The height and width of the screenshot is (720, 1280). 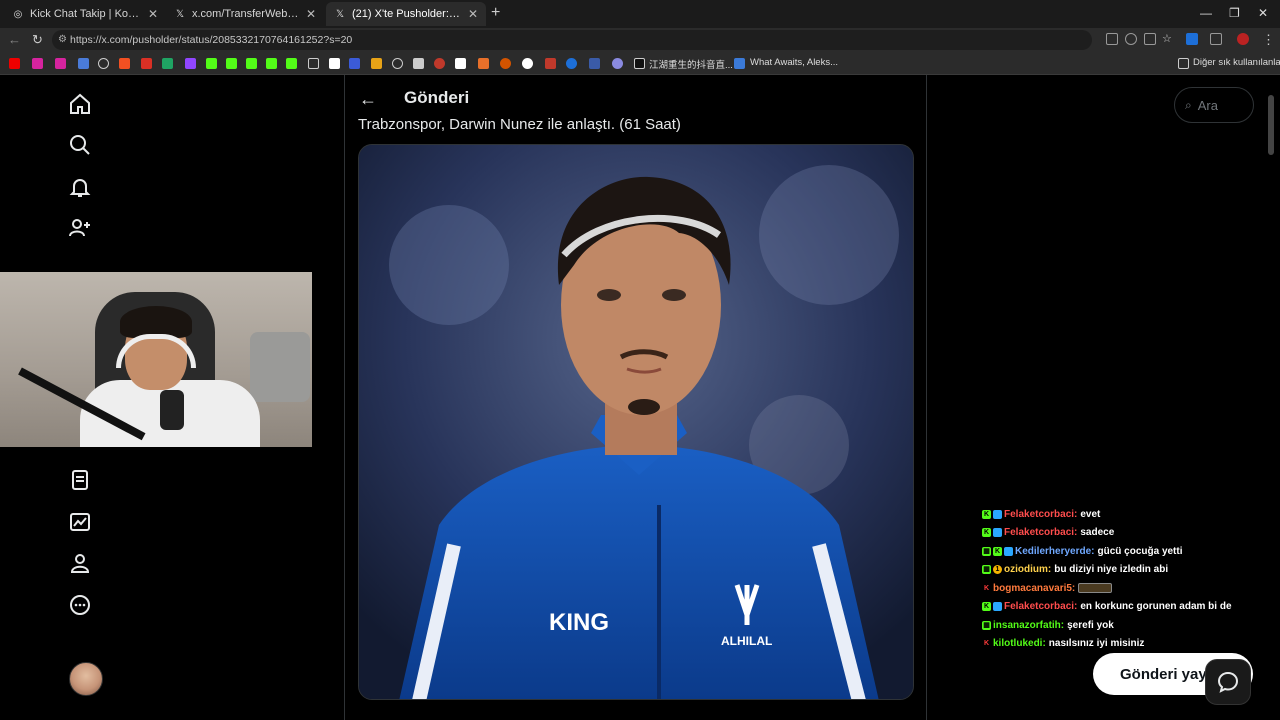 What do you see at coordinates (85, 14) in the screenshot?
I see `tab-kick-chat: ◎ Kick Chat Takip | KokoWich ✕` at bounding box center [85, 14].